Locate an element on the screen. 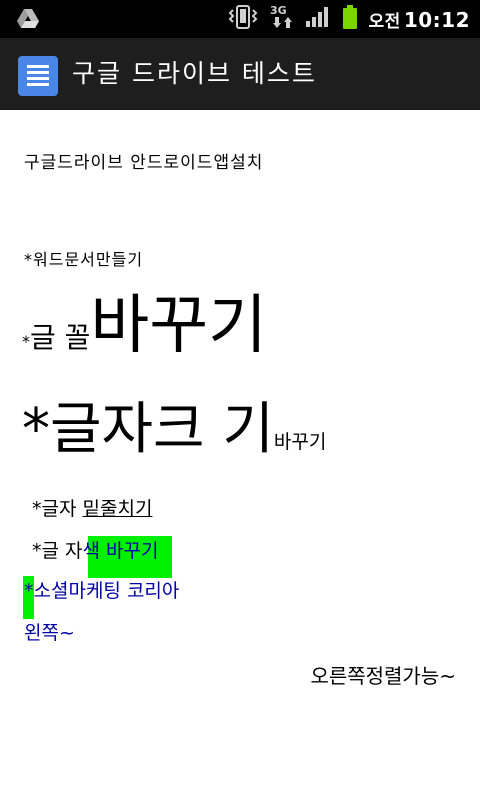  time-value: 10:12 is located at coordinates (436, 19).